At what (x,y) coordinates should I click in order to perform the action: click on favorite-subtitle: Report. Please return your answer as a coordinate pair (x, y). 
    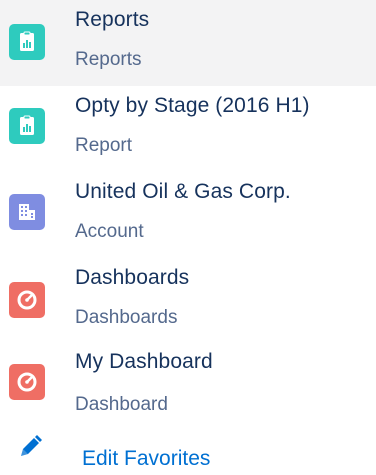
    Looking at the image, I should click on (104, 145).